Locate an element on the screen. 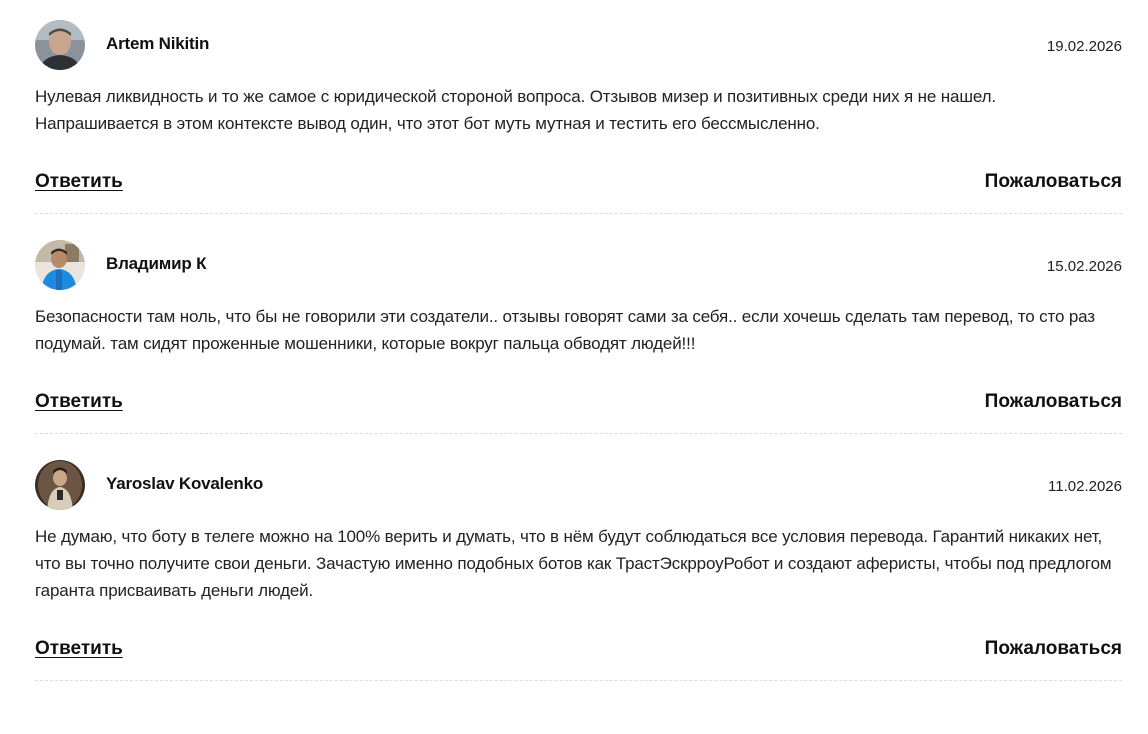 This screenshot has width=1148, height=734. comment-header: Yaroslav Kovalenko 11.02.2026 is located at coordinates (578, 485).